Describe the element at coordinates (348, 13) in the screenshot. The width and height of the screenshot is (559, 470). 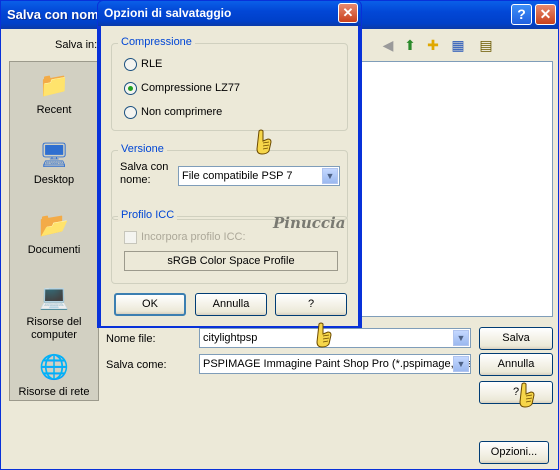
I see `options-close-button: ✕` at that location.